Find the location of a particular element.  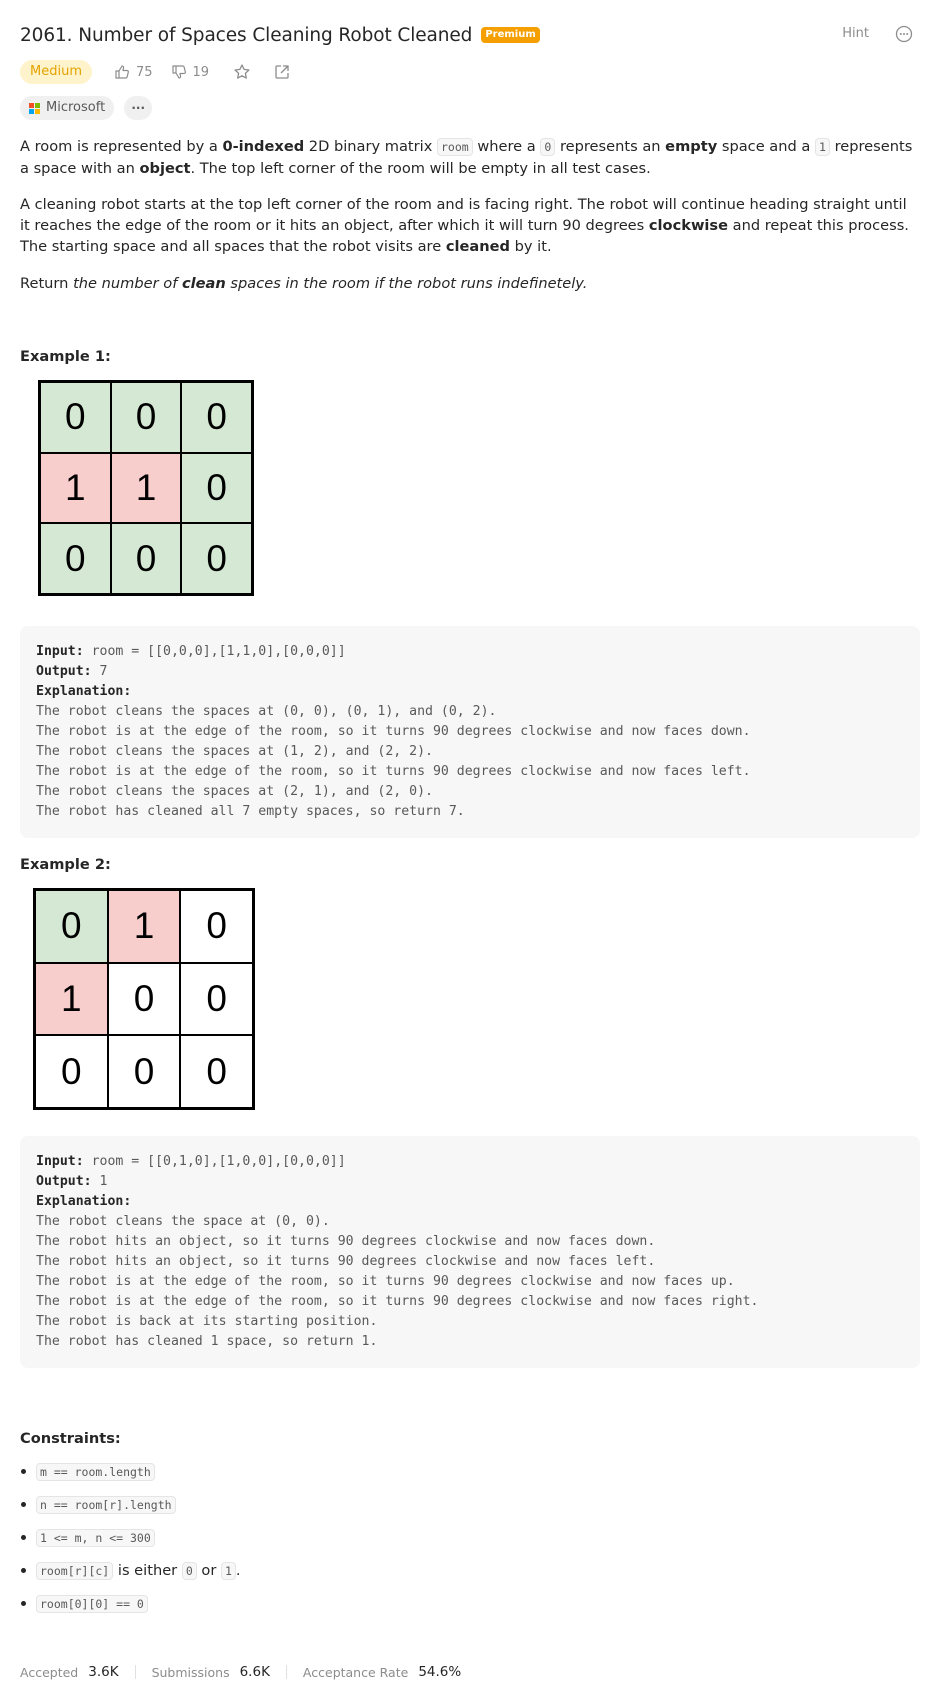

dislike-count: 19 is located at coordinates (201, 72).